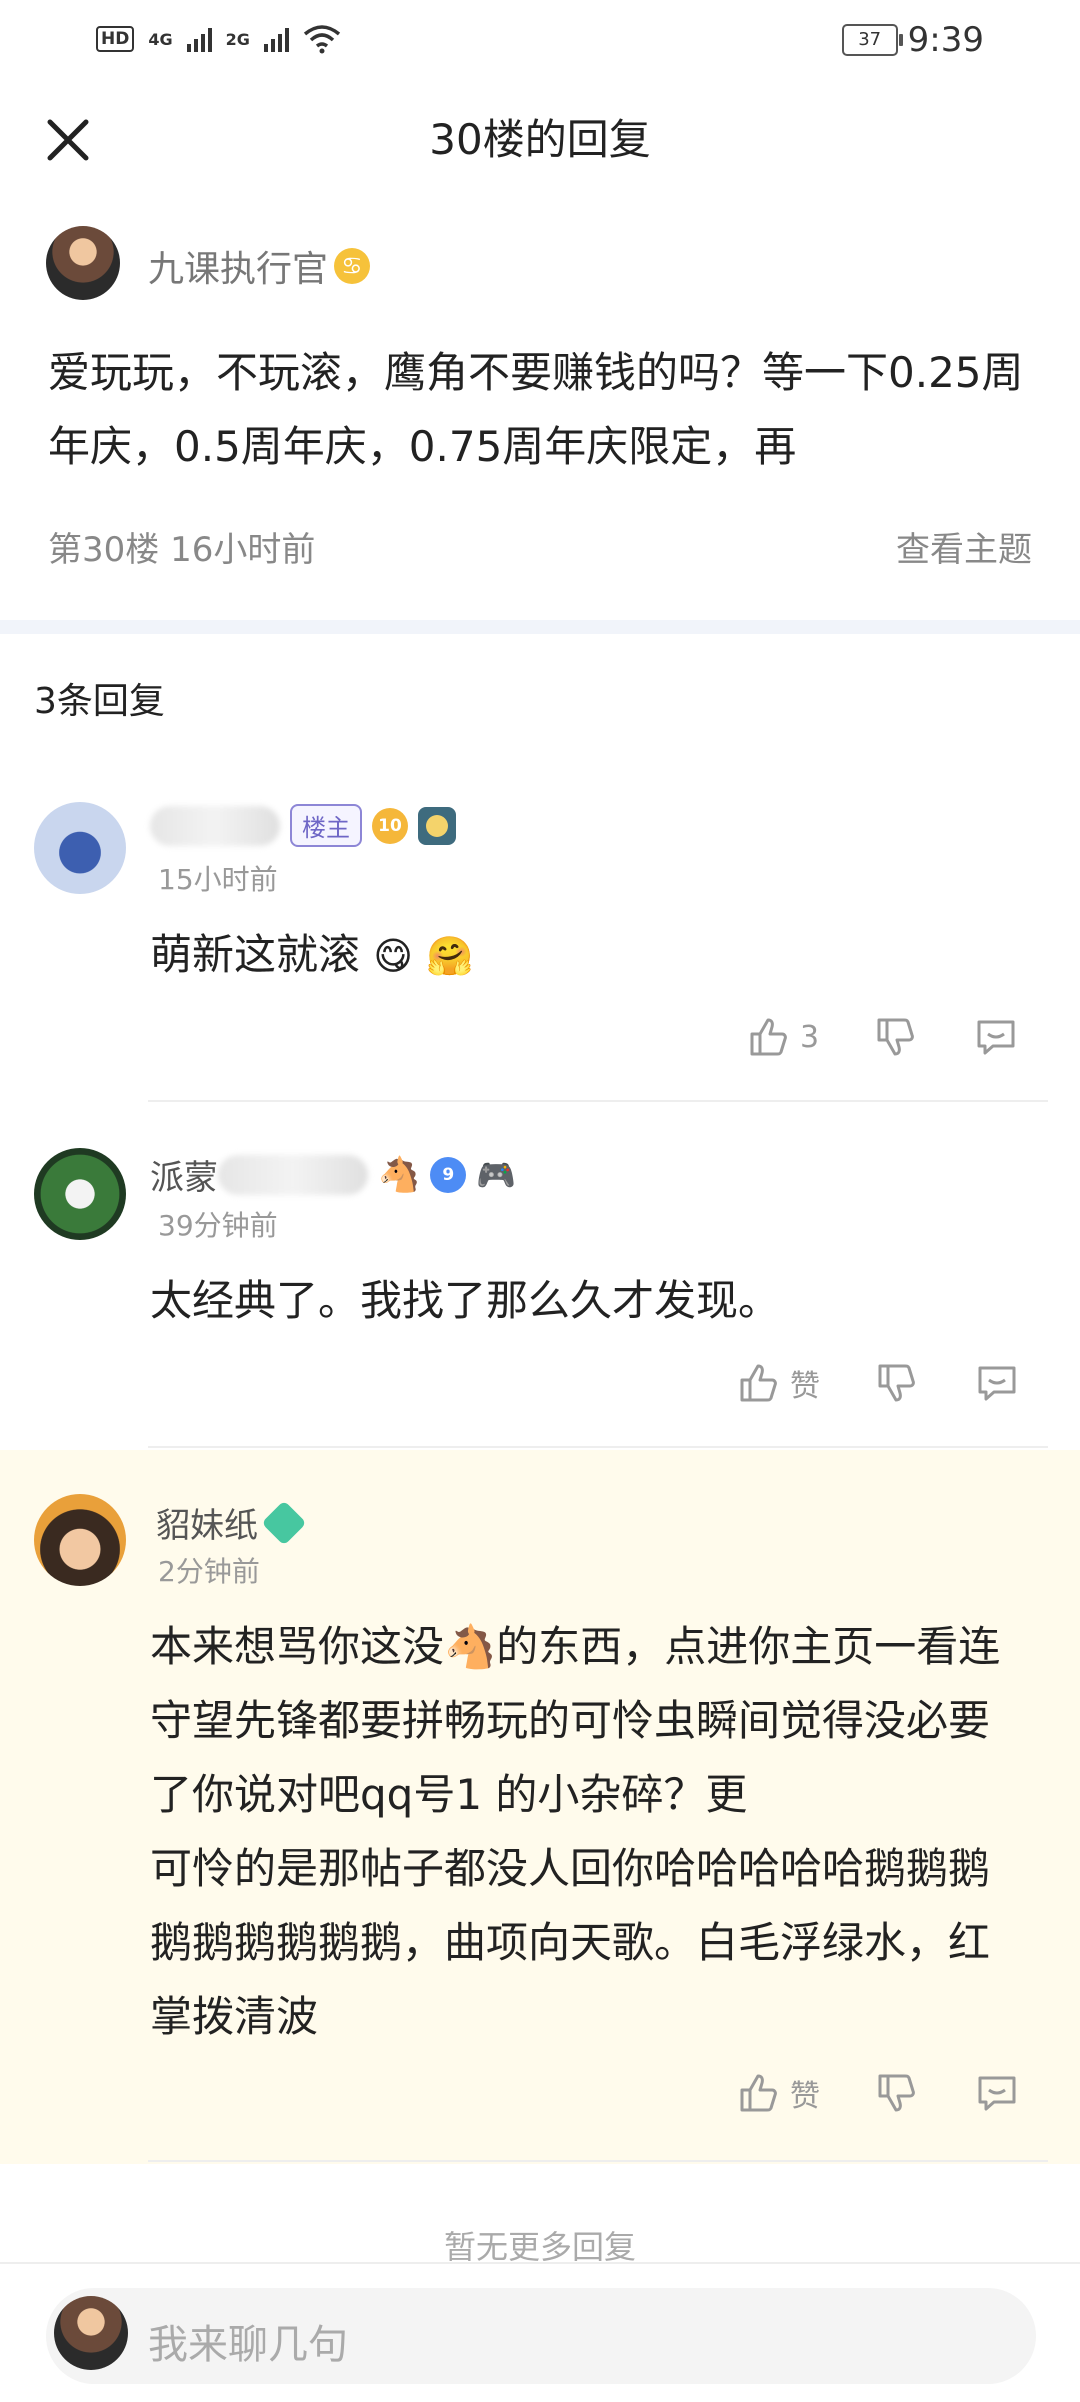 The width and height of the screenshot is (1080, 2402). What do you see at coordinates (207, 1522) in the screenshot?
I see `reply-username: 貂妹纸` at bounding box center [207, 1522].